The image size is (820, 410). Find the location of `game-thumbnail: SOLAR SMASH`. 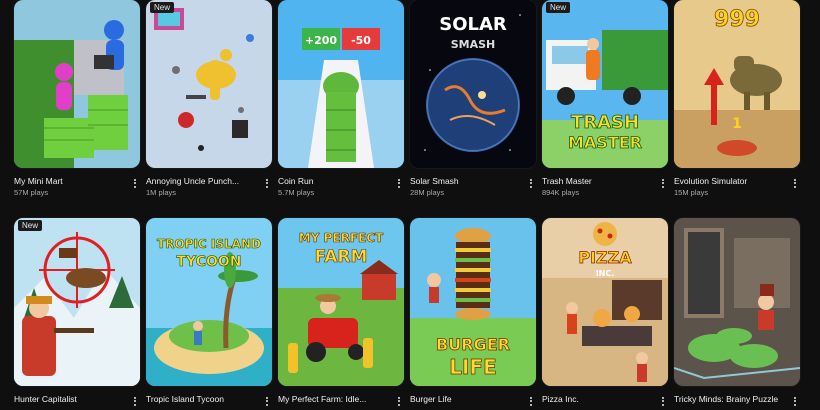

game-thumbnail: SOLAR SMASH is located at coordinates (473, 84).